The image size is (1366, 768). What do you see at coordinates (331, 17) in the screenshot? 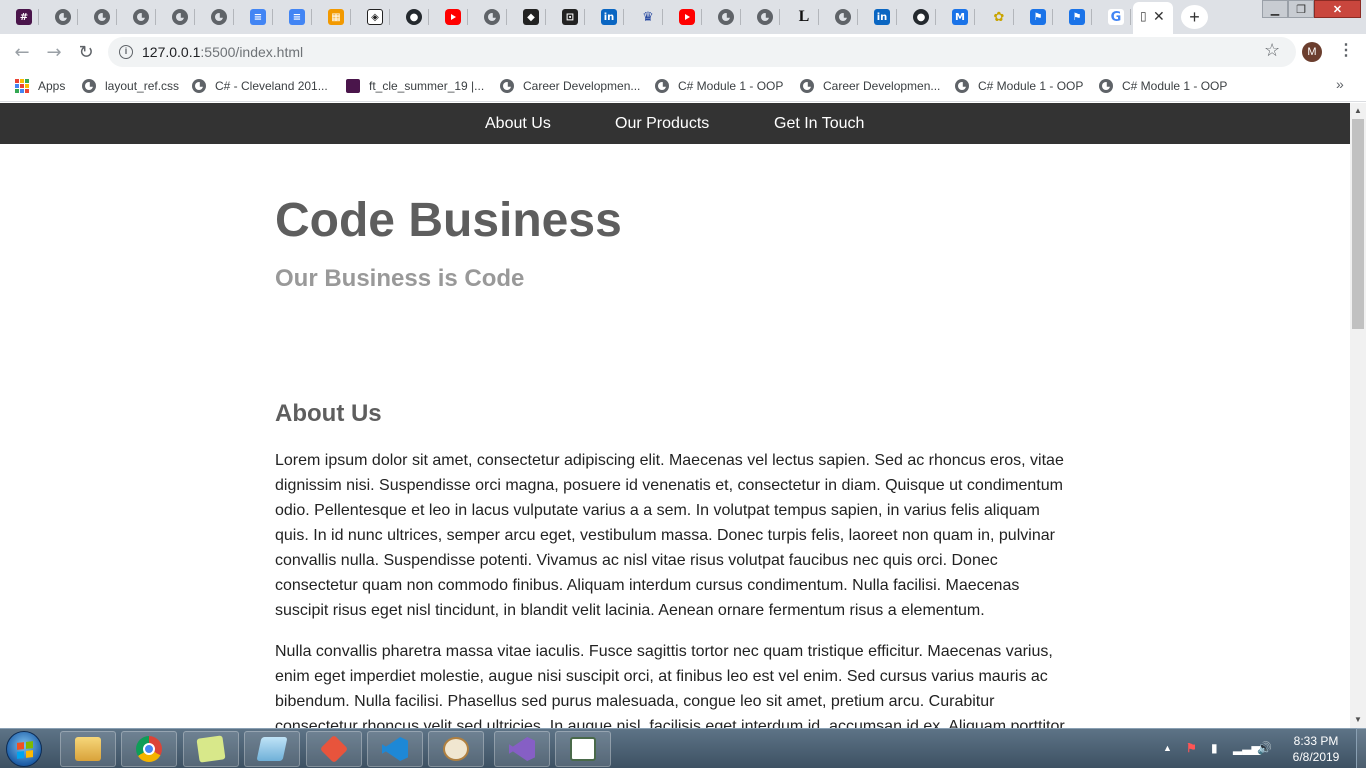
I see `browser-tab: ▦` at bounding box center [331, 17].